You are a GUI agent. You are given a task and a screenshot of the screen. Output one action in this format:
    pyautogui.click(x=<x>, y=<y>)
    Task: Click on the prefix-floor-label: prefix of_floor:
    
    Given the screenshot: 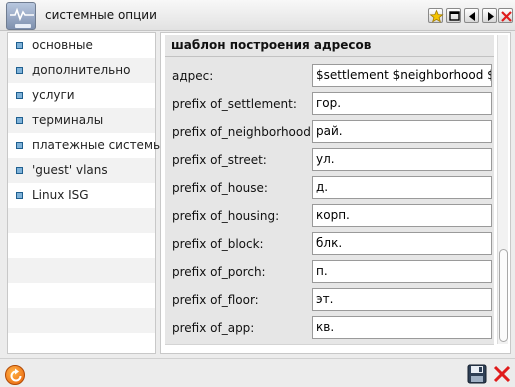 What is the action you would take?
    pyautogui.click(x=215, y=300)
    